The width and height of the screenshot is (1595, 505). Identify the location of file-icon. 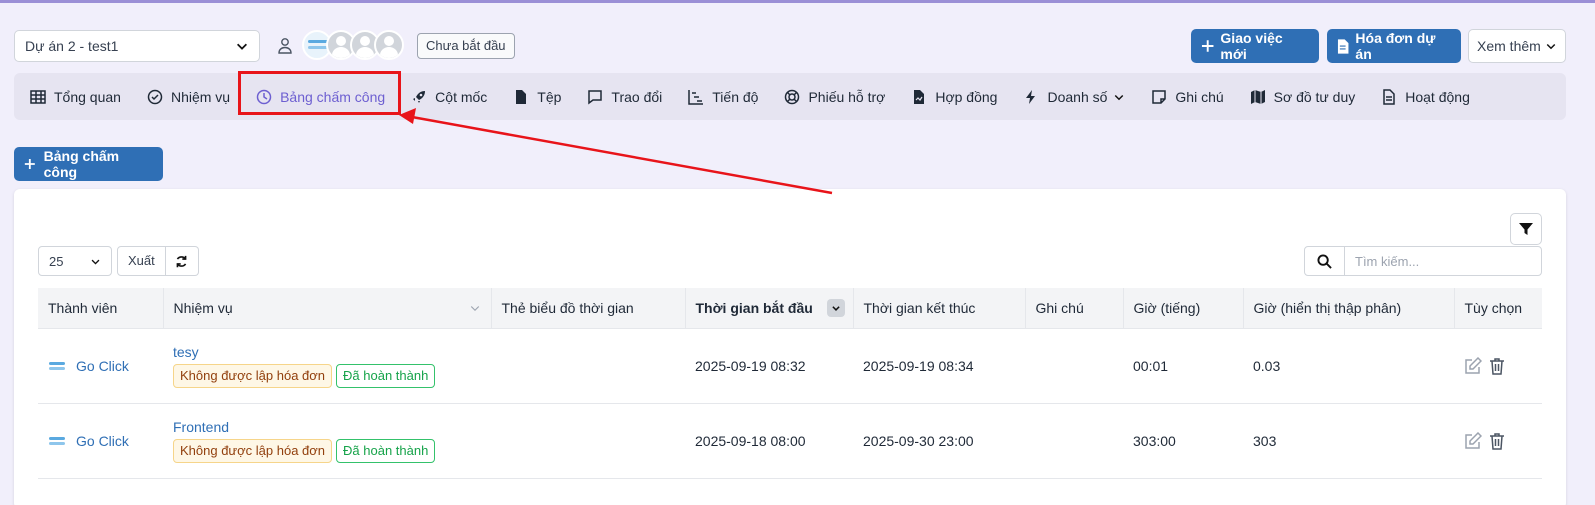
(521, 96).